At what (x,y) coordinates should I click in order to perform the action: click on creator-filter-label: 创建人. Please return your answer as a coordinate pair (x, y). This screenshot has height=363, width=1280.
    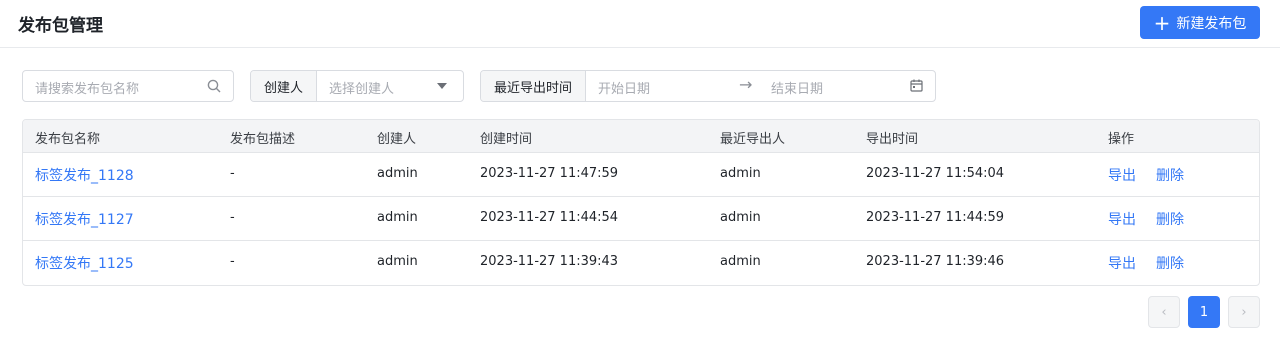
    Looking at the image, I should click on (284, 86).